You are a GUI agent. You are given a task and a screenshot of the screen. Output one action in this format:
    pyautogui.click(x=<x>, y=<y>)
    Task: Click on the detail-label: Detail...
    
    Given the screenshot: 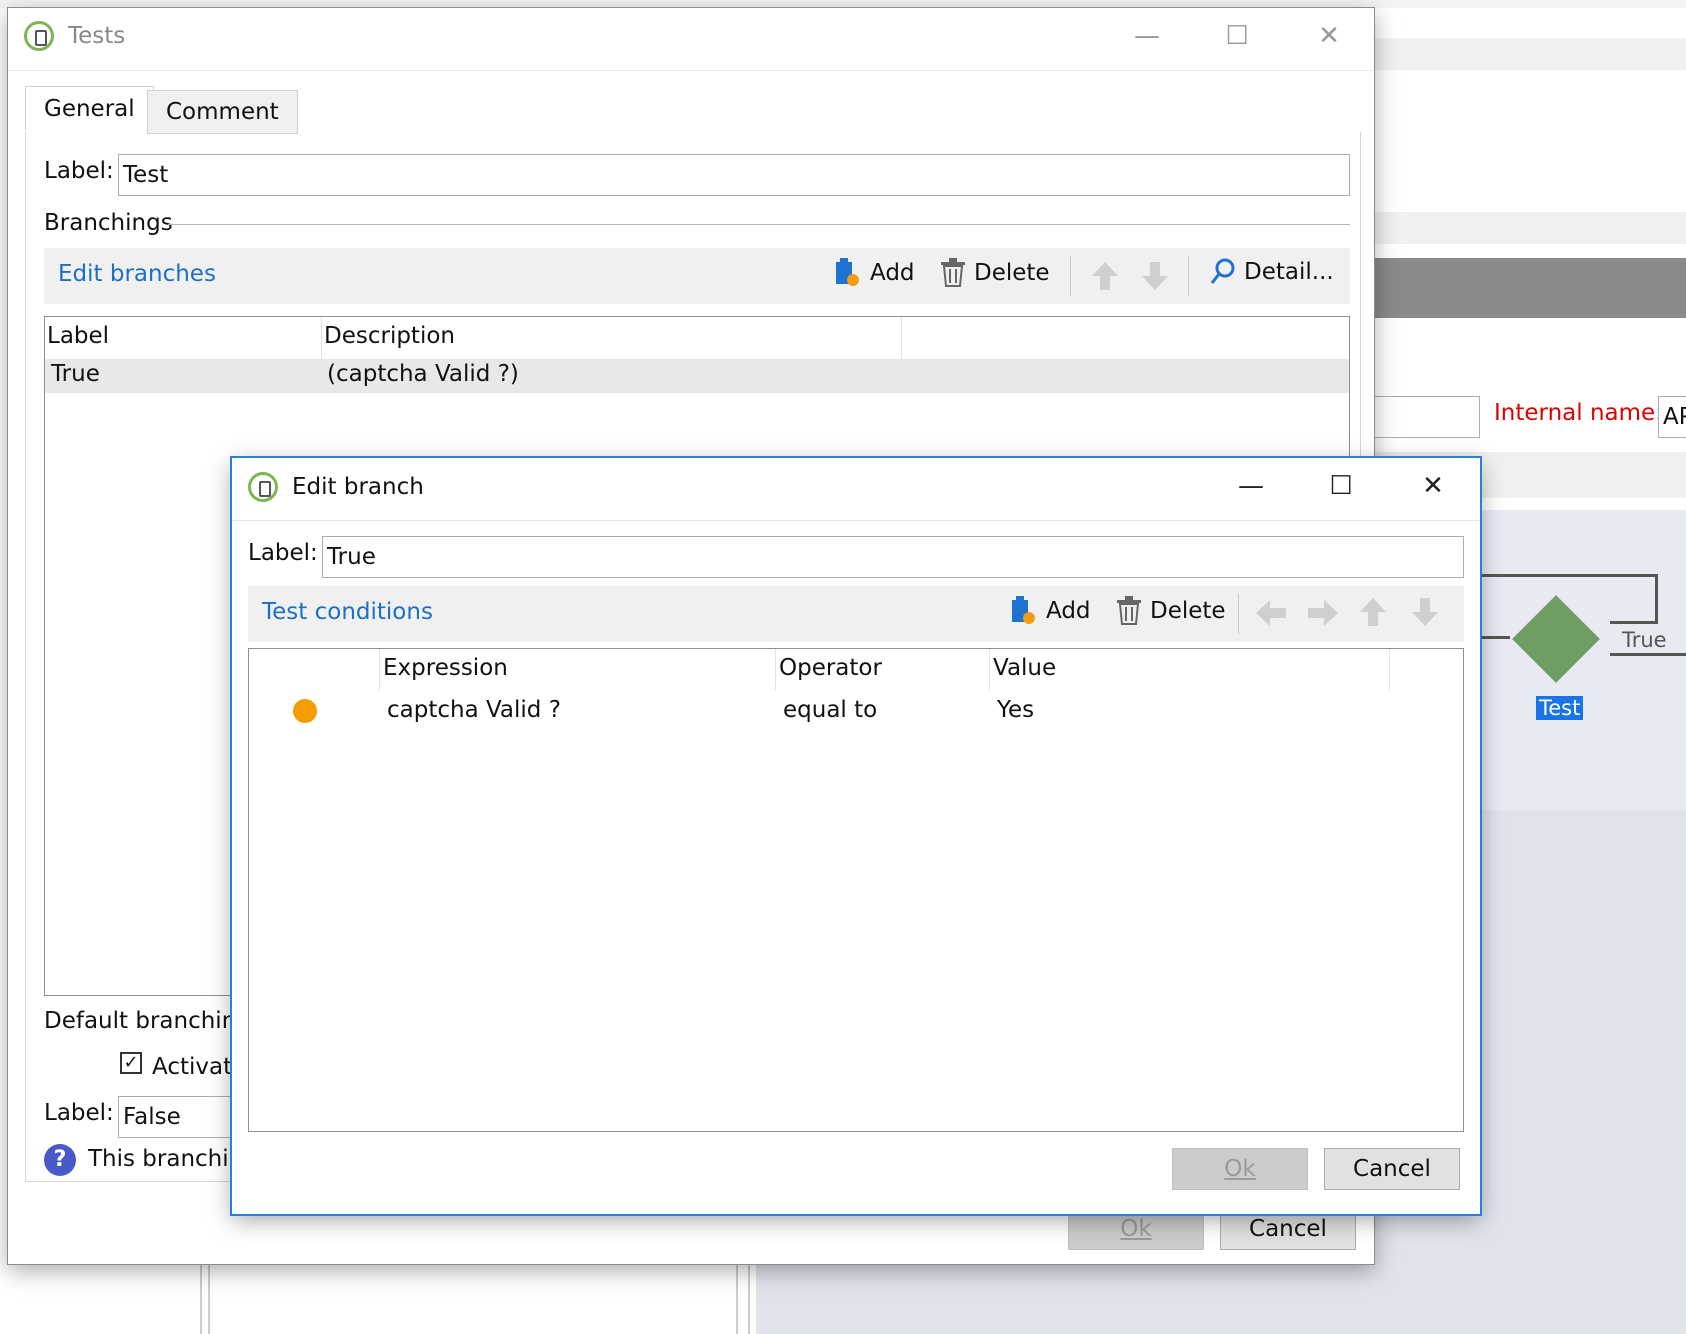 What is the action you would take?
    pyautogui.click(x=1289, y=272)
    